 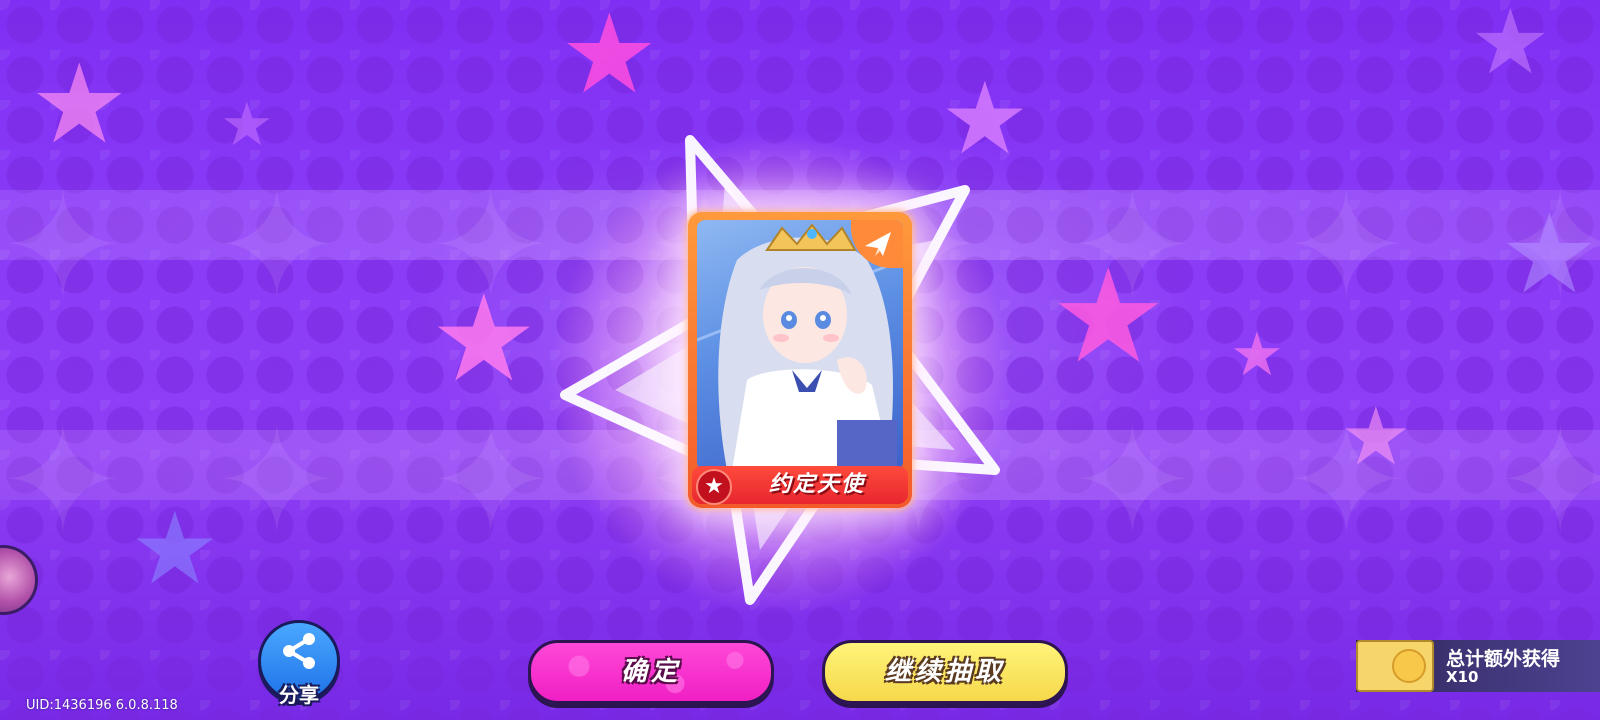 I want to click on star-icon: ★, so click(x=714, y=487).